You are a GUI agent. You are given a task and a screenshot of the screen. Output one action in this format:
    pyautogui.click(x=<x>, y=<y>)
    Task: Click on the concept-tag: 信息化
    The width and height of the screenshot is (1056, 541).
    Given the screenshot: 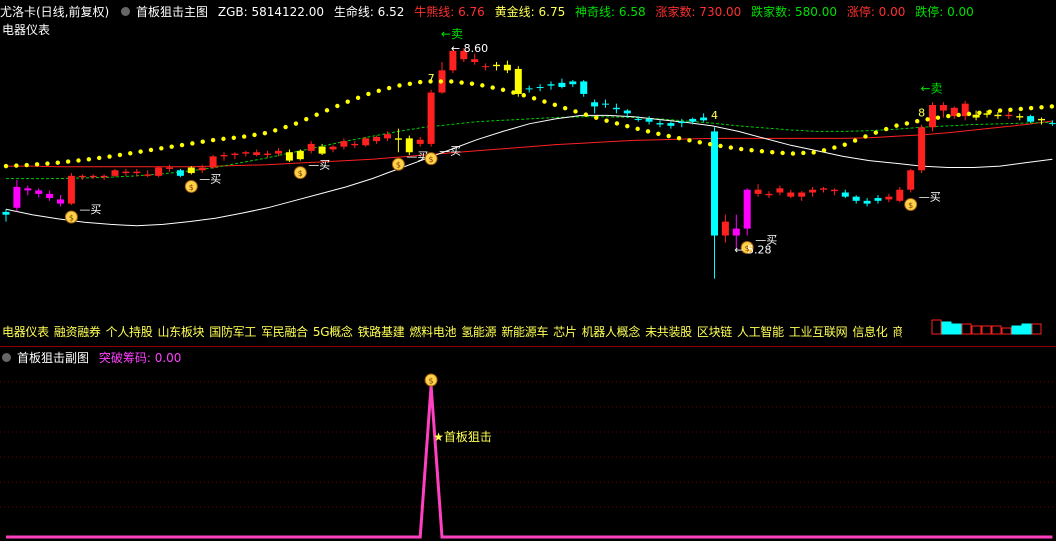 What is the action you would take?
    pyautogui.click(x=869, y=332)
    